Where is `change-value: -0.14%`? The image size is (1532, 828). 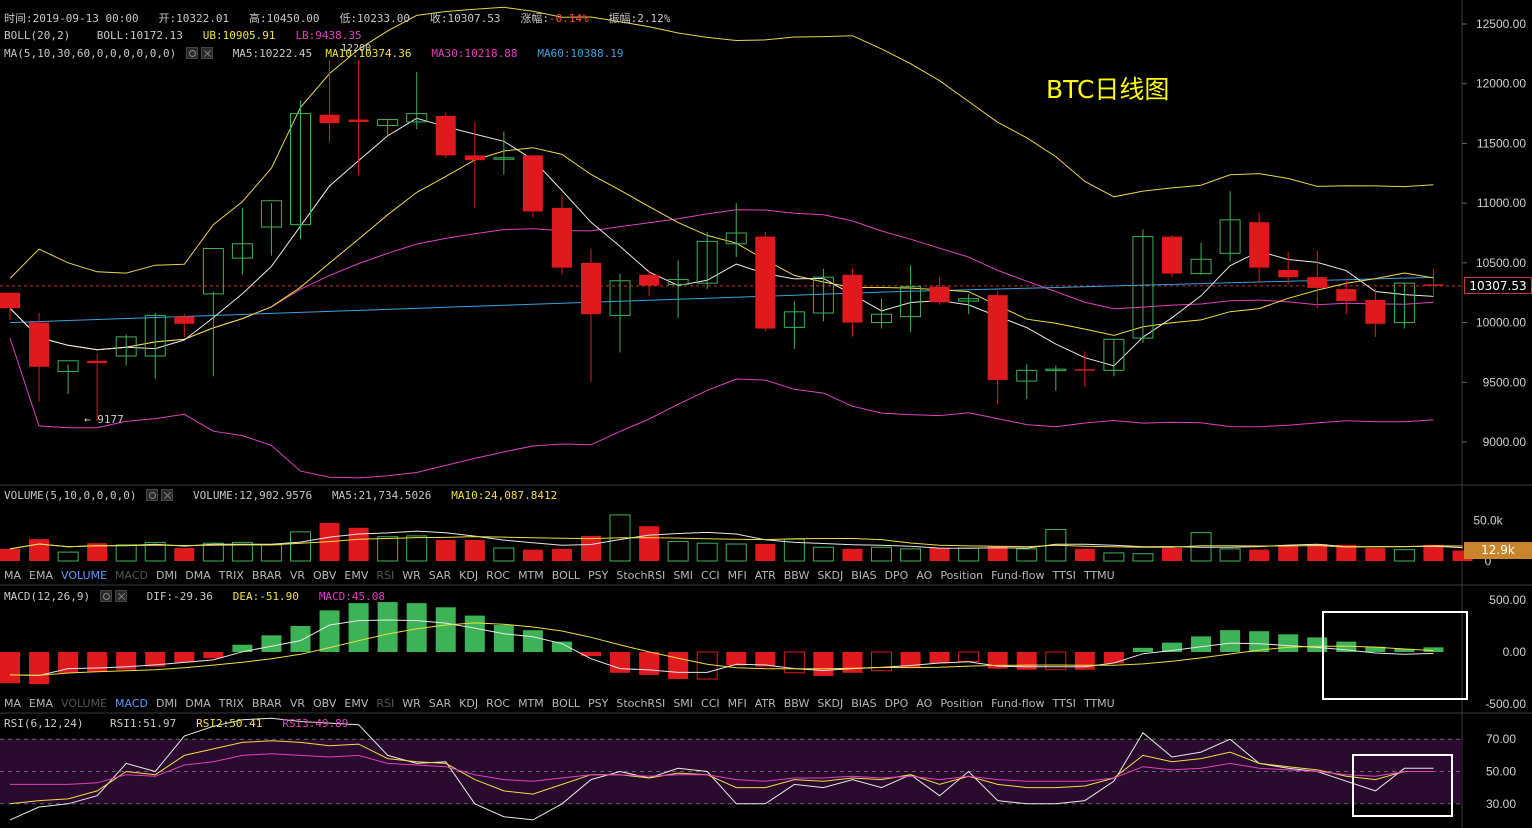
change-value: -0.14% is located at coordinates (569, 18).